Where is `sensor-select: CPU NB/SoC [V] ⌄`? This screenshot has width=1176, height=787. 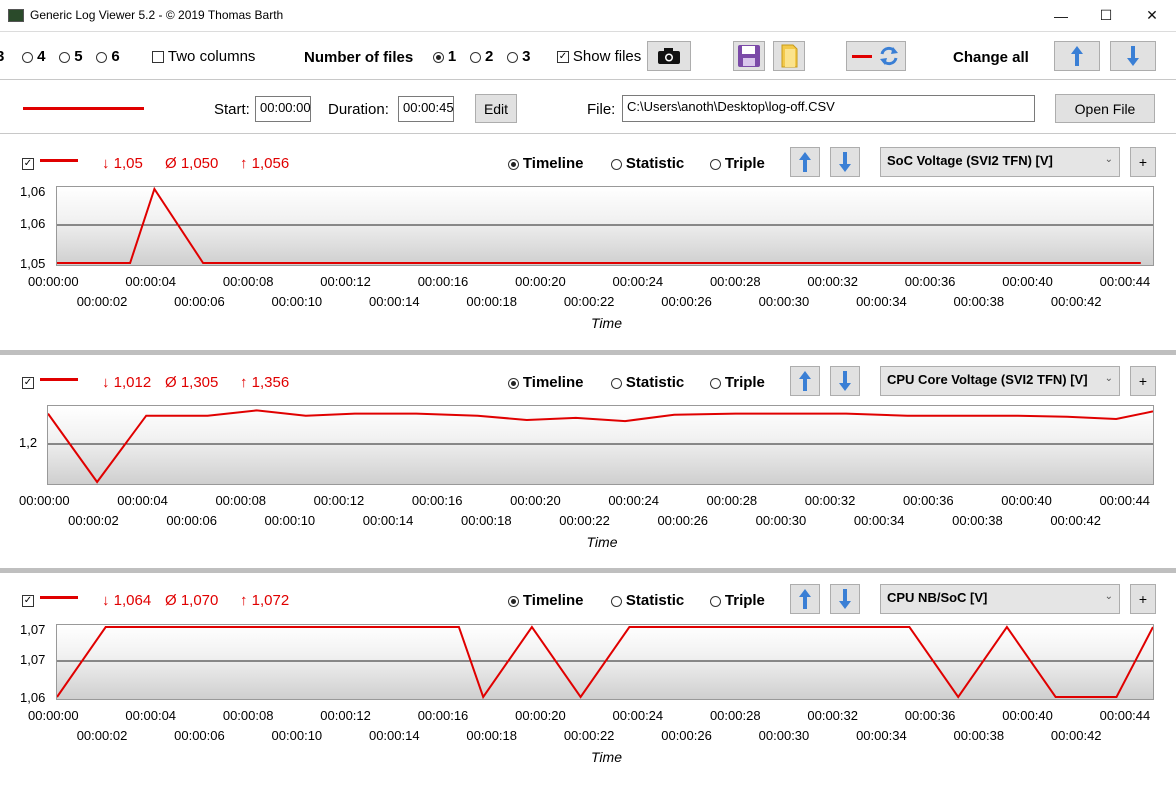 sensor-select: CPU NB/SoC [V] ⌄ is located at coordinates (1000, 599).